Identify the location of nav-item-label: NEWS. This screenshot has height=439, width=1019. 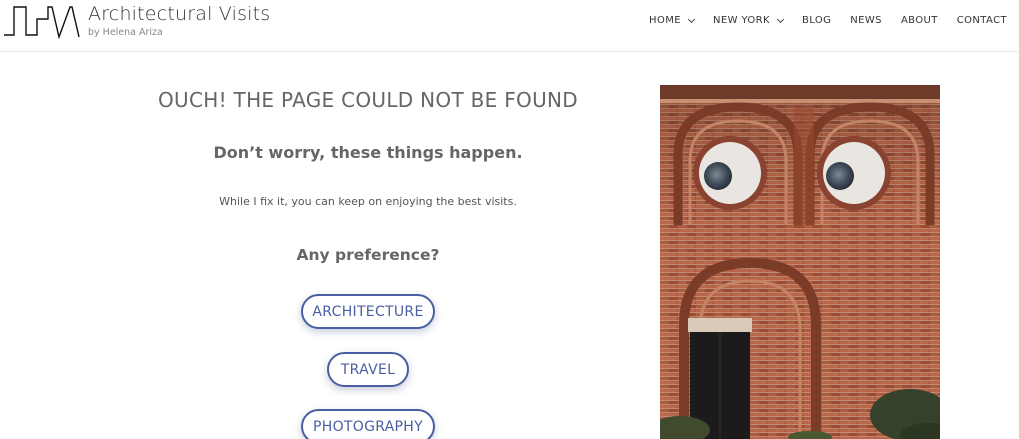
(866, 20).